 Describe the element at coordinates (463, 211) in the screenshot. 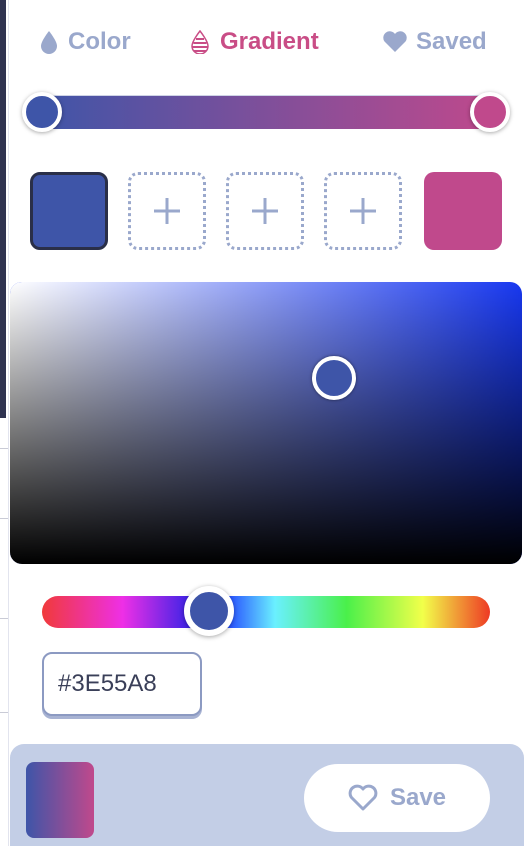

I see `swatch-color` at that location.